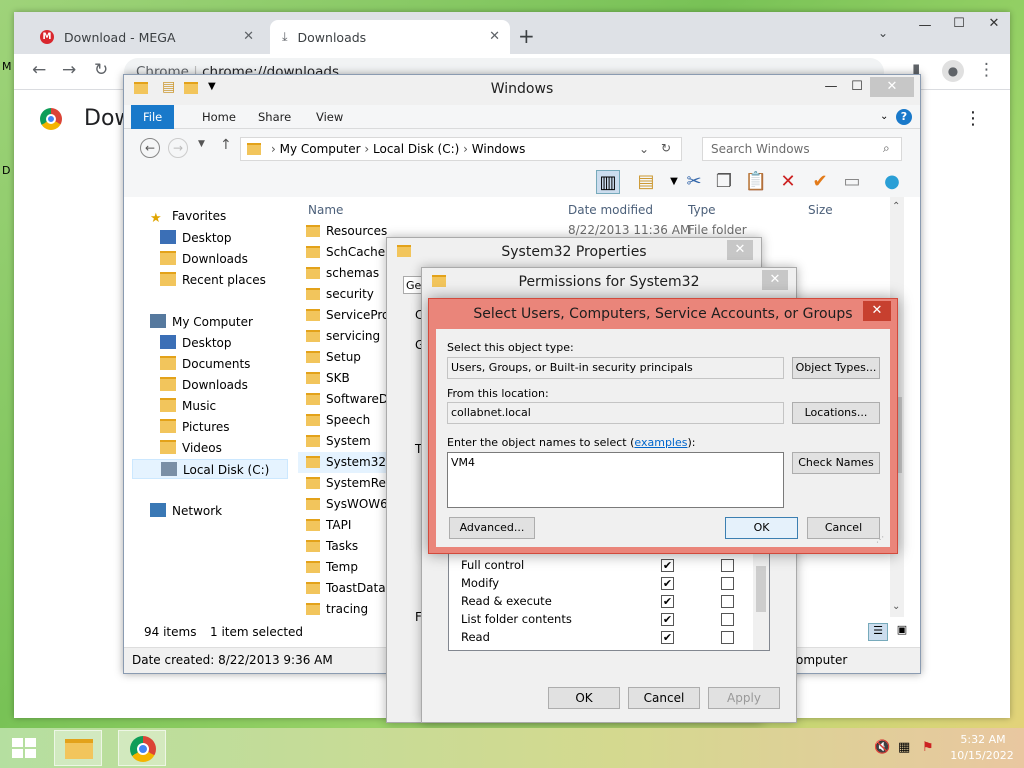 Image resolution: width=1024 pixels, height=768 pixels. I want to click on column-size: Size, so click(820, 210).